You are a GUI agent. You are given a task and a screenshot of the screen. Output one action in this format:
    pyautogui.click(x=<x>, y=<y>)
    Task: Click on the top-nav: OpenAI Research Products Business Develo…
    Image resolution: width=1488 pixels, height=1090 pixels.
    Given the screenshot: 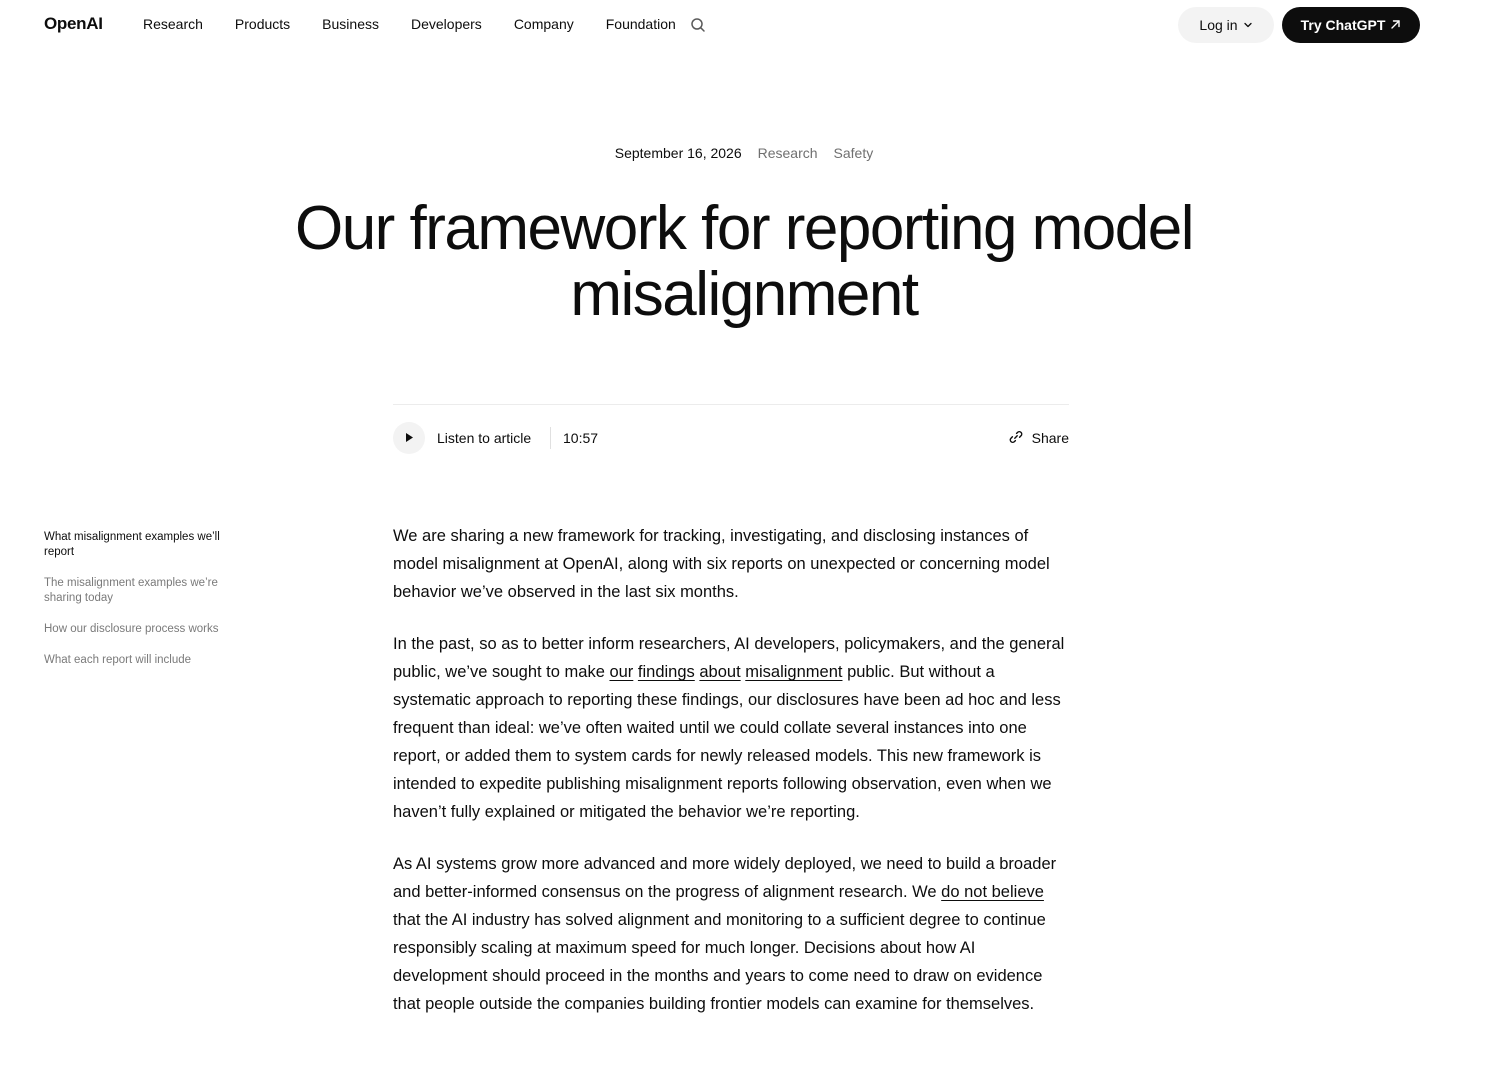 What is the action you would take?
    pyautogui.click(x=744, y=25)
    